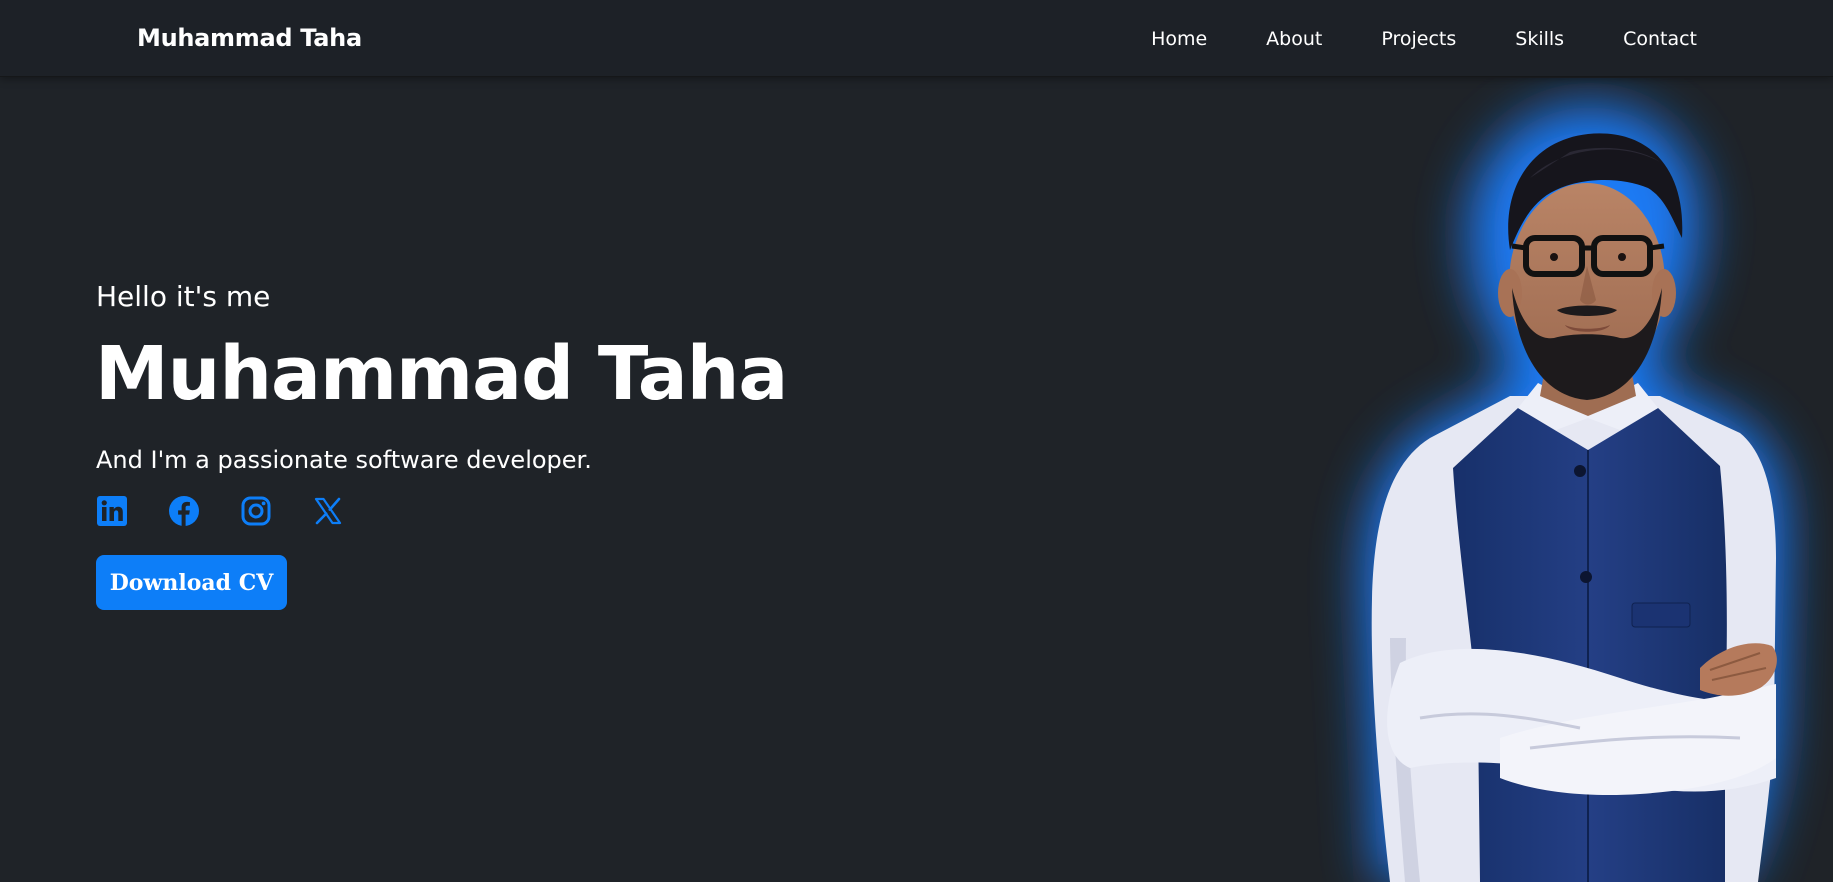 This screenshot has height=882, width=1833. What do you see at coordinates (441, 374) in the screenshot?
I see `hero-name: Muhammad Taha` at bounding box center [441, 374].